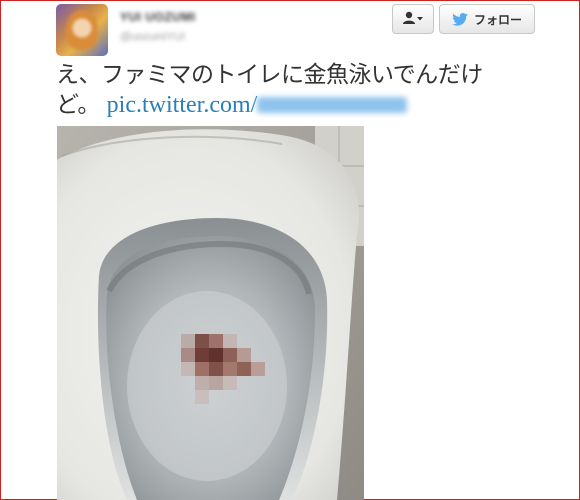 The image size is (580, 500). What do you see at coordinates (158, 17) in the screenshot?
I see `user-name: YUI UOZUMI` at bounding box center [158, 17].